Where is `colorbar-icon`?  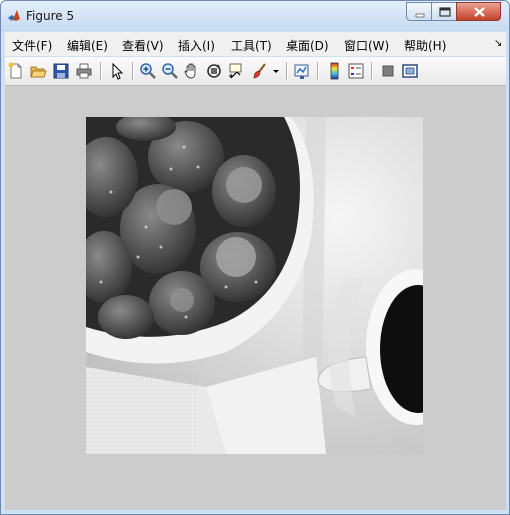
colorbar-icon is located at coordinates (334, 71).